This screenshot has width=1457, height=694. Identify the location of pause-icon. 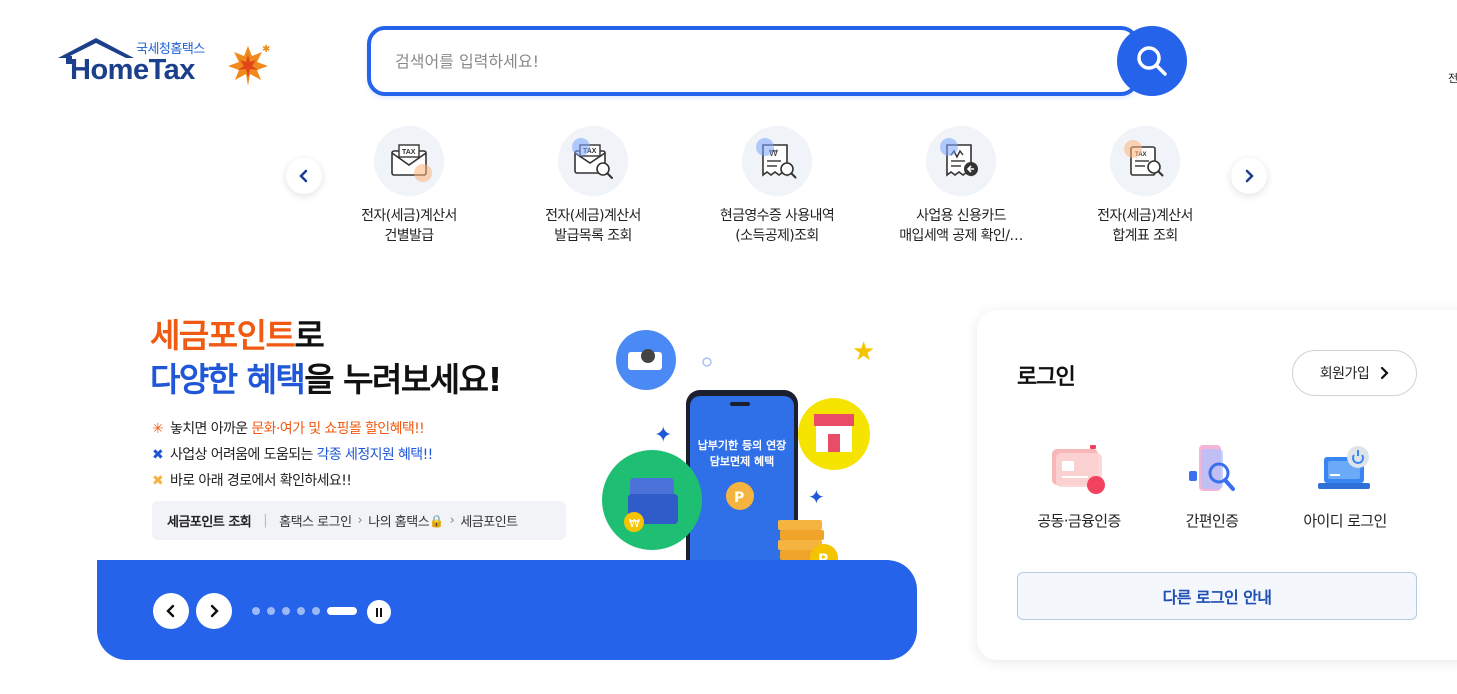
(379, 612).